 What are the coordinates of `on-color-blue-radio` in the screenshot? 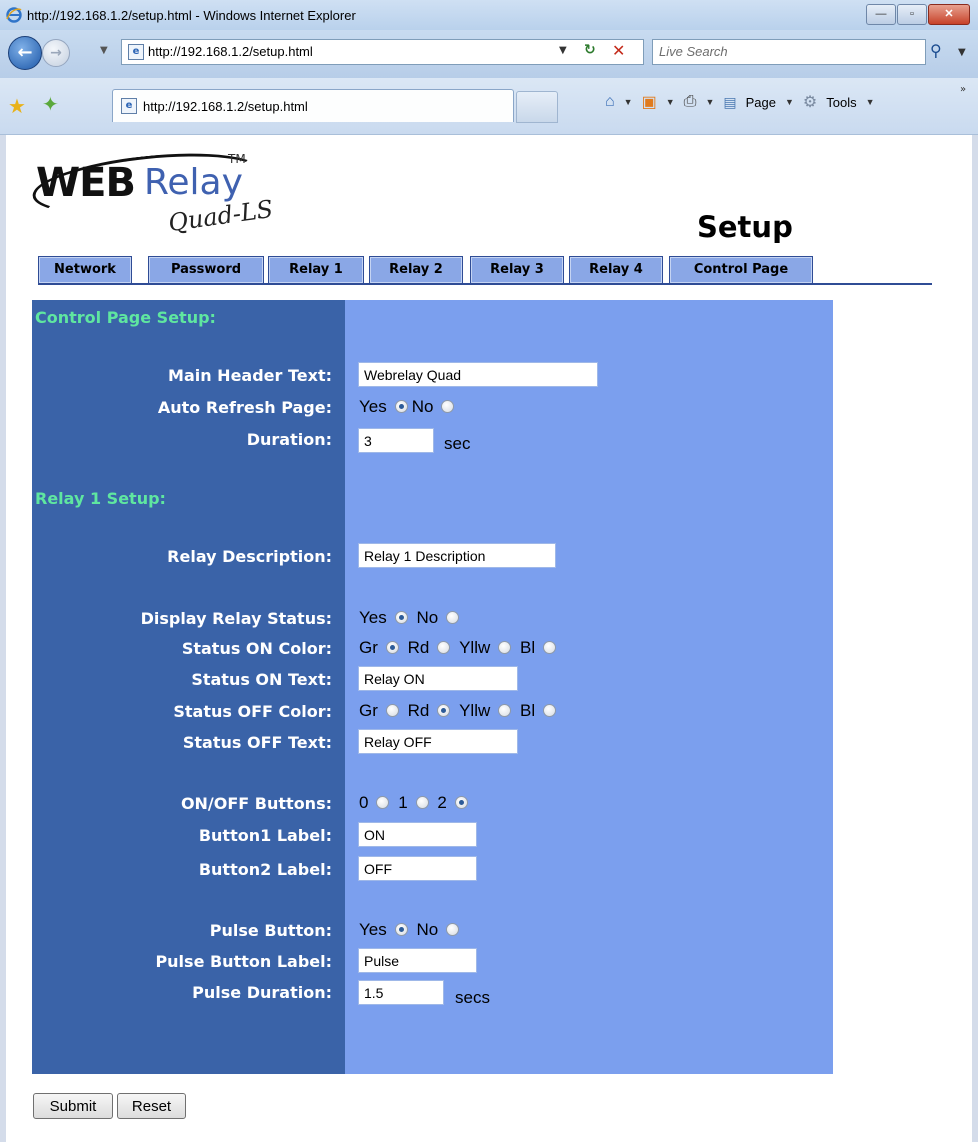 It's located at (550, 647).